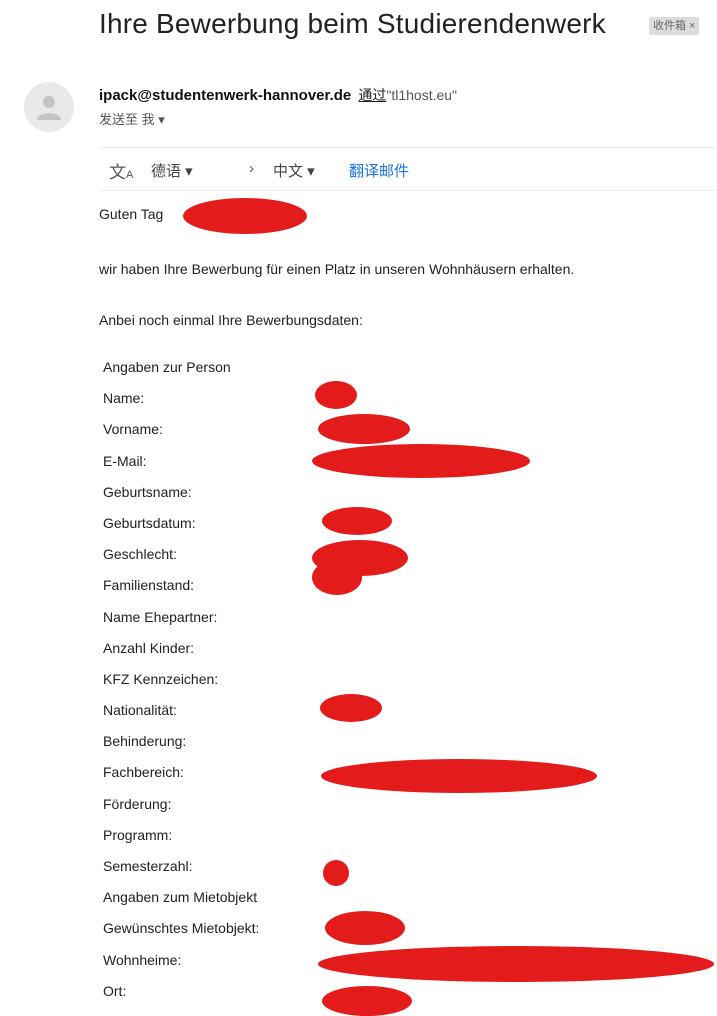 The image size is (717, 1016). I want to click on field-label: Semesterzahl:, so click(148, 866).